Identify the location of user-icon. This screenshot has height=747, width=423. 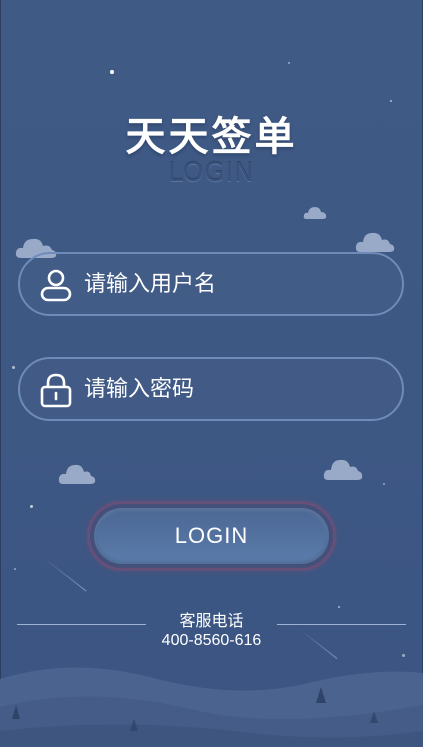
(56, 285).